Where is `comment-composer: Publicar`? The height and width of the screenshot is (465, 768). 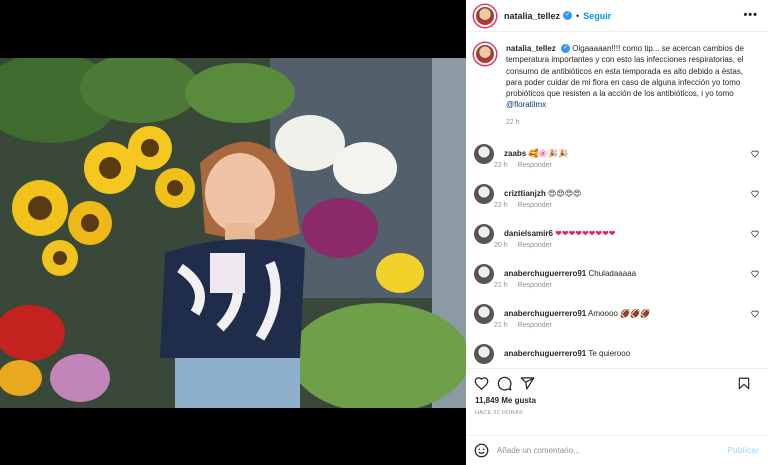 comment-composer: Publicar is located at coordinates (617, 450).